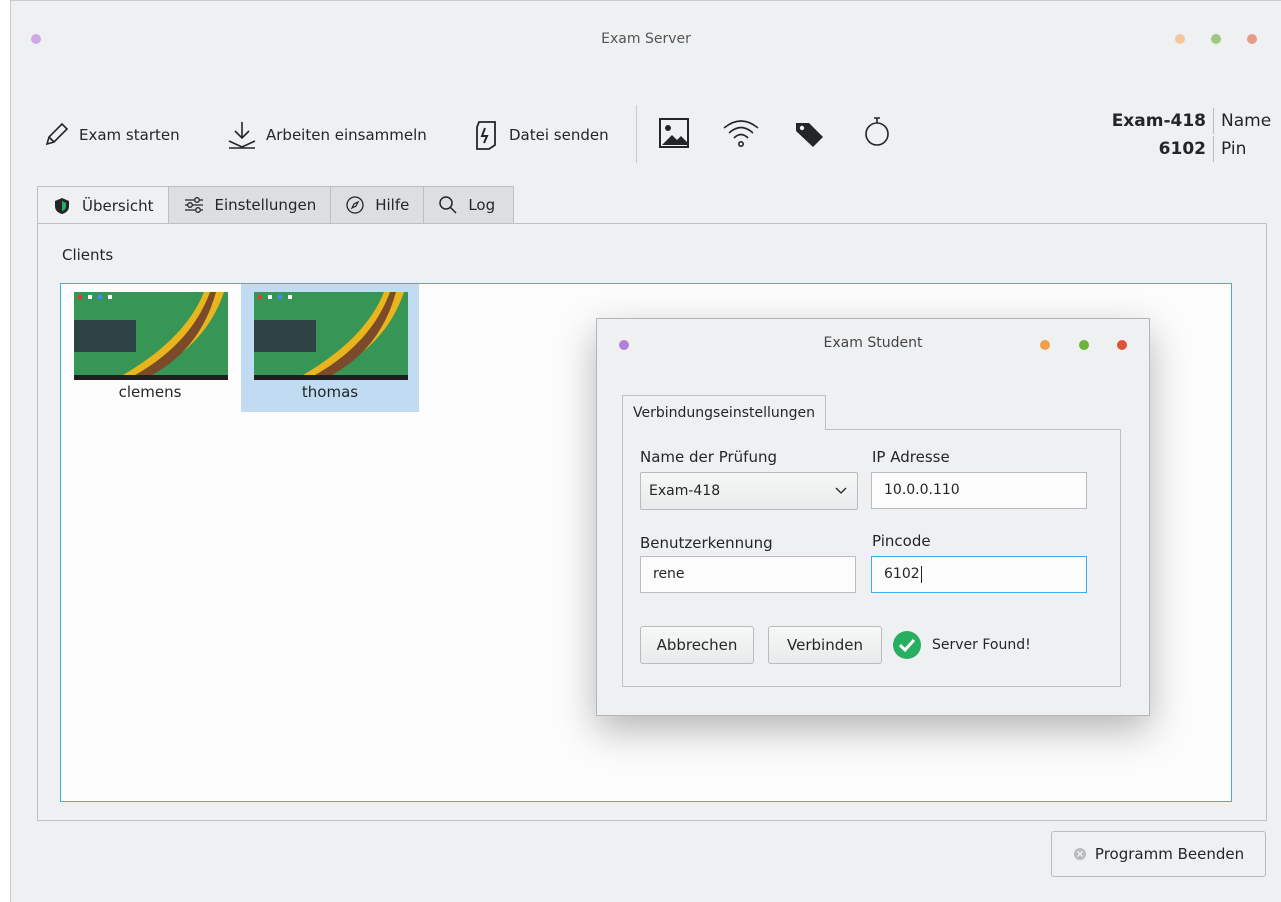 The height and width of the screenshot is (902, 1281). Describe the element at coordinates (392, 205) in the screenshot. I see `tab-help-label: Hilfe` at that location.